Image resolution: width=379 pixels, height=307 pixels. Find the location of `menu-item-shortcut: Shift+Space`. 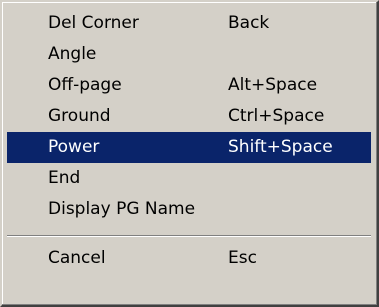

menu-item-shortcut: Shift+Space is located at coordinates (280, 147).